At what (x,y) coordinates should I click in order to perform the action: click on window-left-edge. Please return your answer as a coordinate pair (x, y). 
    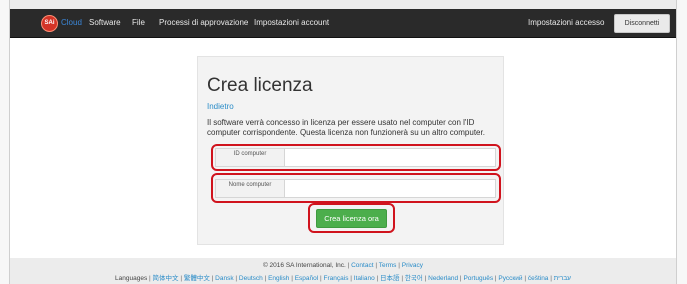
    Looking at the image, I should click on (5, 142).